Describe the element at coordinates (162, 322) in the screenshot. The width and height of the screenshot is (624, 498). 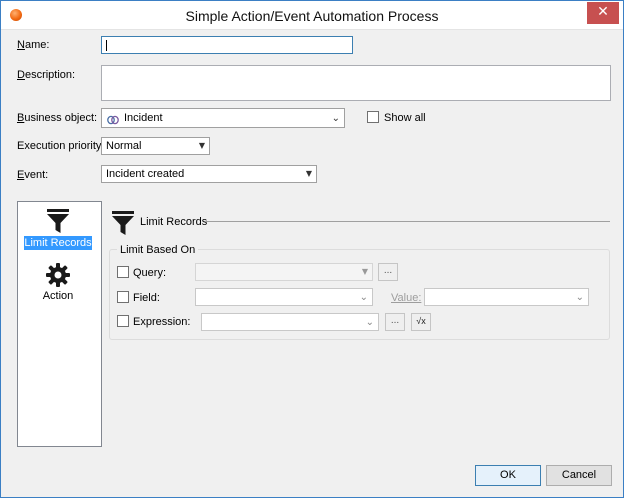
I see `expression-label: Expression:` at that location.